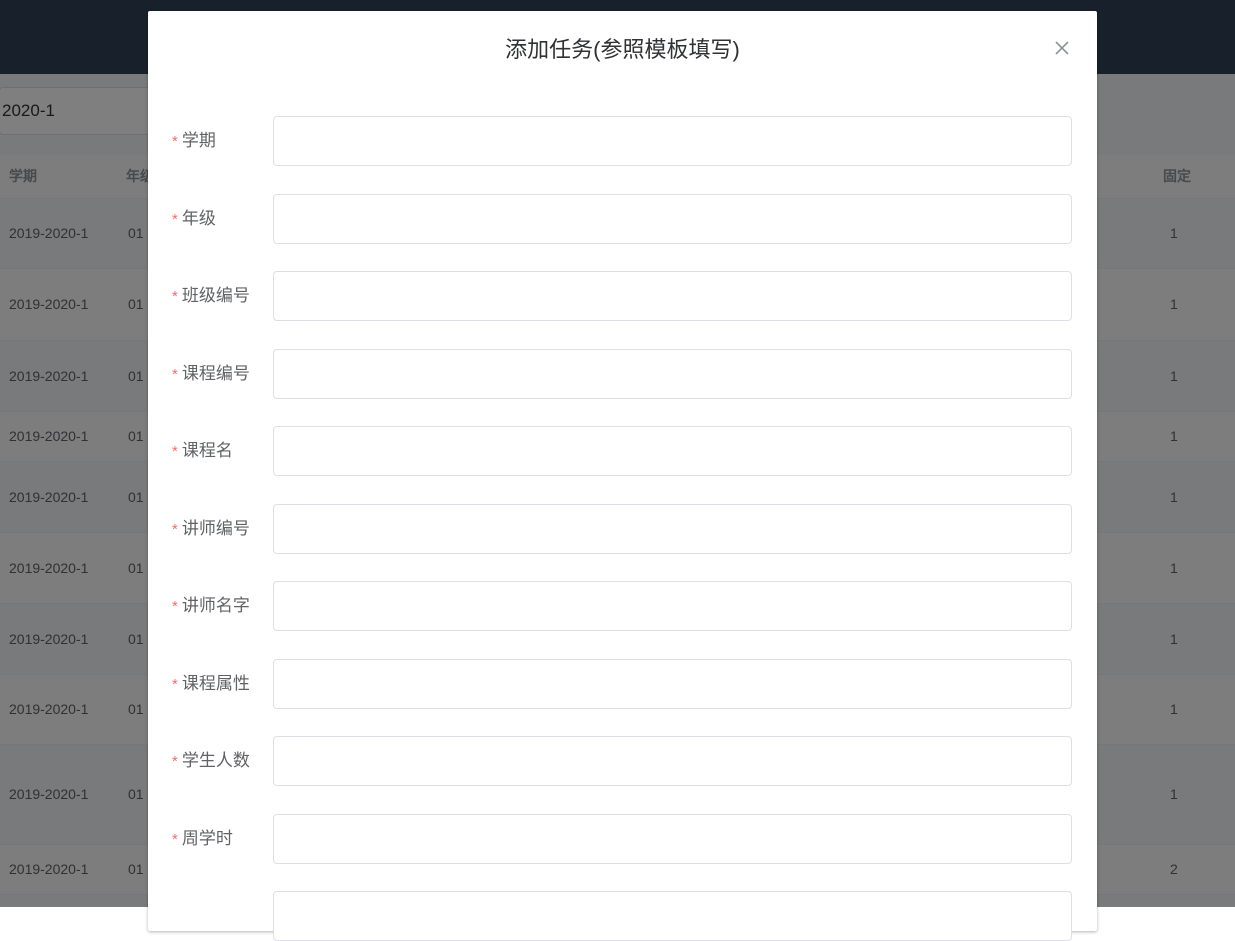 The height and width of the screenshot is (941, 1235). Describe the element at coordinates (215, 760) in the screenshot. I see `form-label-text: 学生人数` at that location.